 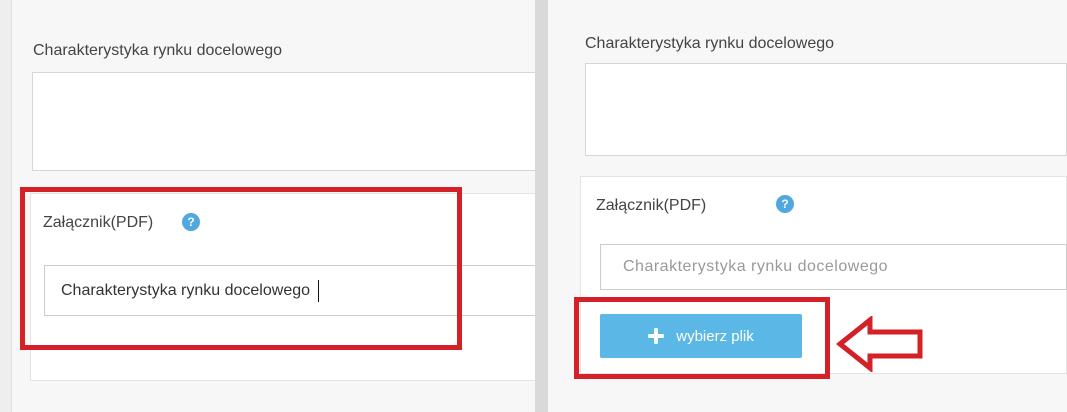 I want to click on highlight-box-upload, so click(x=702, y=338).